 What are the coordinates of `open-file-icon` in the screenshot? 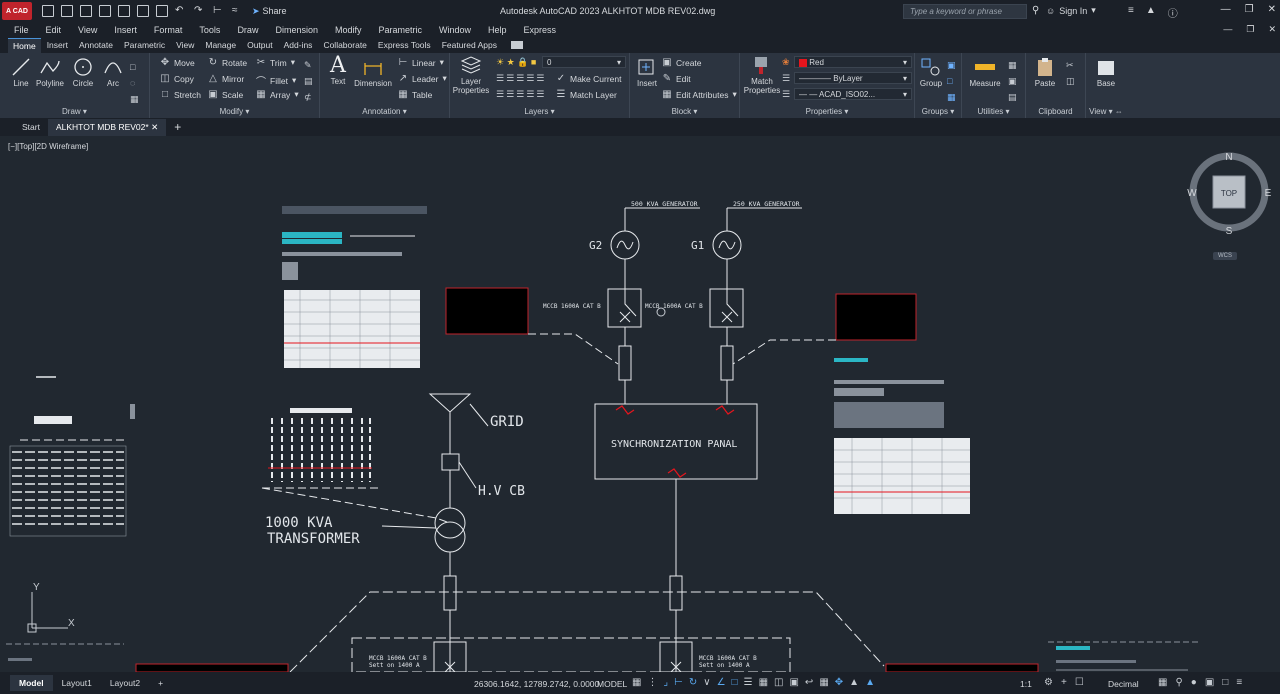 It's located at (67, 11).